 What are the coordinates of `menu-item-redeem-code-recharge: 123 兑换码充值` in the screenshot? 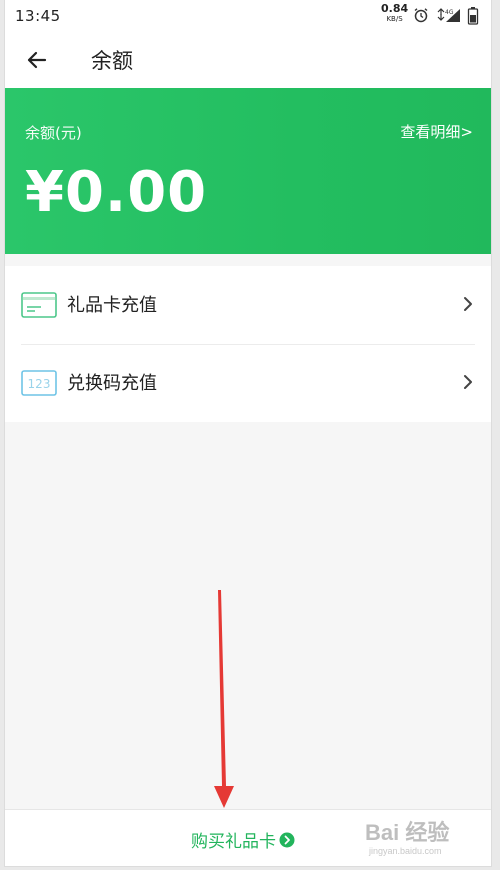 It's located at (248, 383).